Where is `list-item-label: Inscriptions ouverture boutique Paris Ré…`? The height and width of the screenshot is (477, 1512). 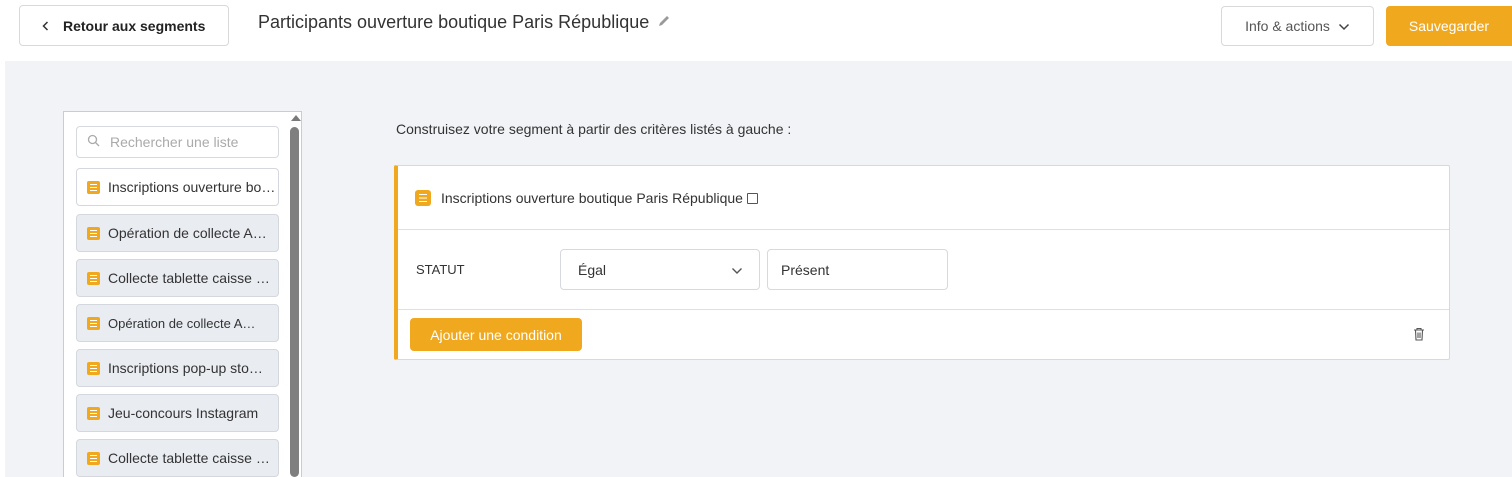 list-item-label: Inscriptions ouverture boutique Paris Ré… is located at coordinates (193, 187).